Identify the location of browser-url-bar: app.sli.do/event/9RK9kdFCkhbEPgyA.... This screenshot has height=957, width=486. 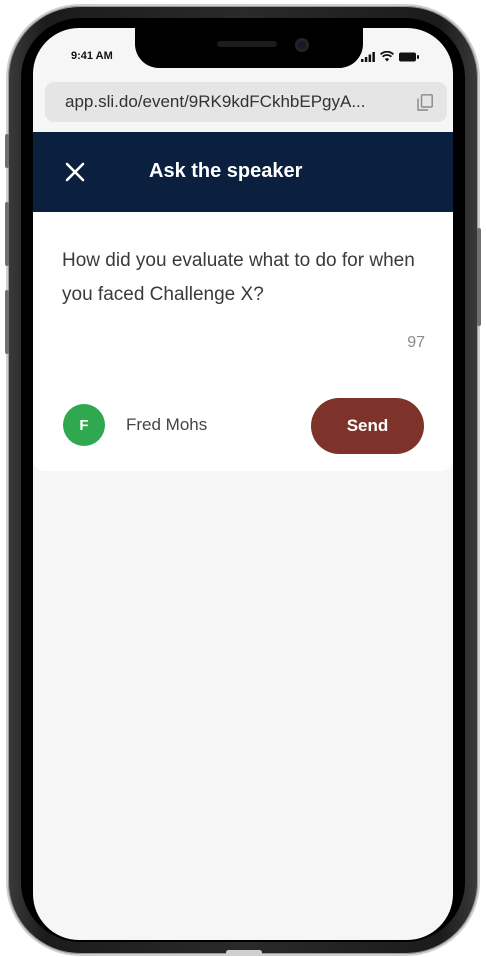
(246, 102).